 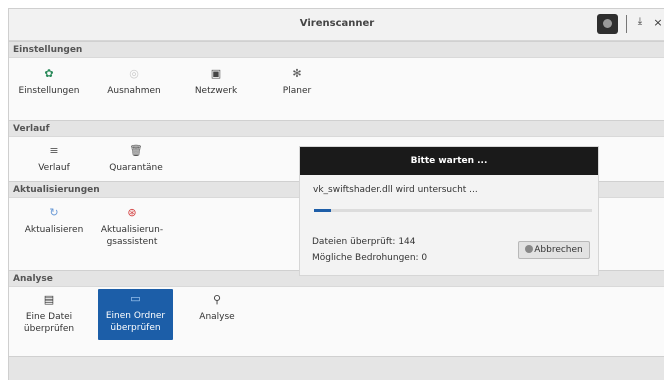 What do you see at coordinates (217, 309) in the screenshot?
I see `analysis-button: ⚲ Analyse` at bounding box center [217, 309].